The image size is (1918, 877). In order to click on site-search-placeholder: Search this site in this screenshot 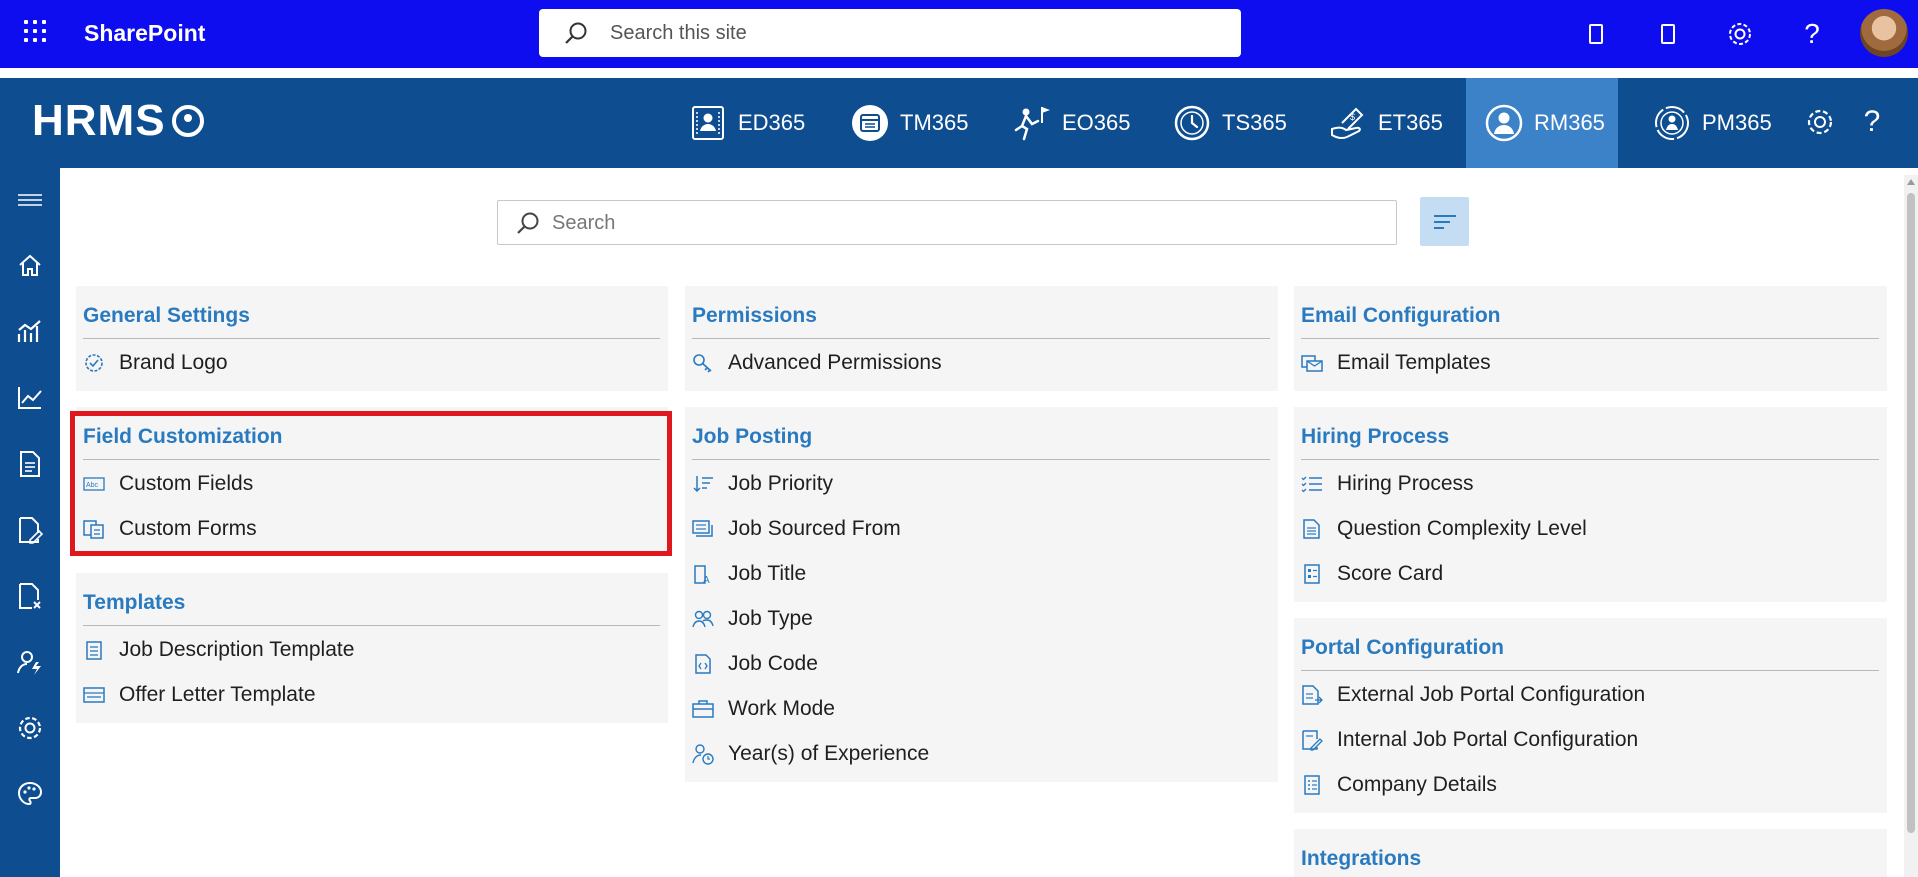, I will do `click(678, 33)`.